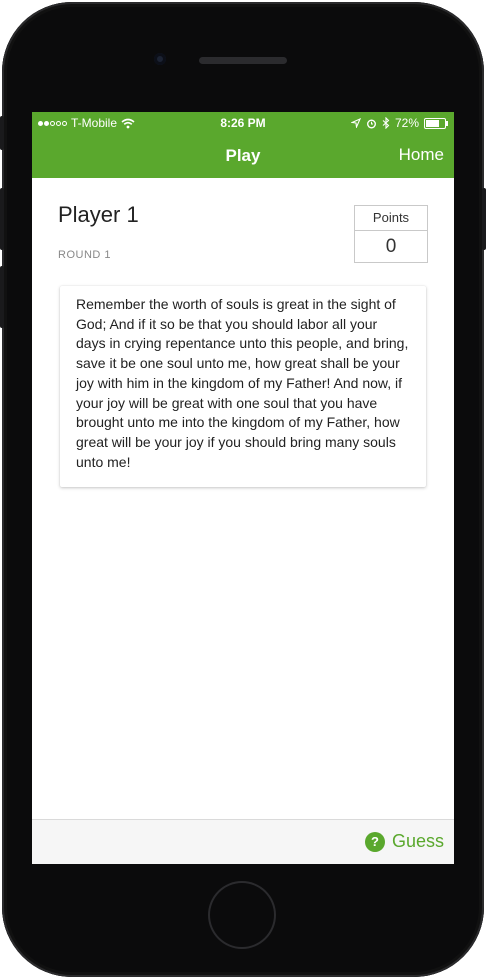 This screenshot has height=979, width=486. I want to click on question-circle-icon: ?, so click(374, 841).